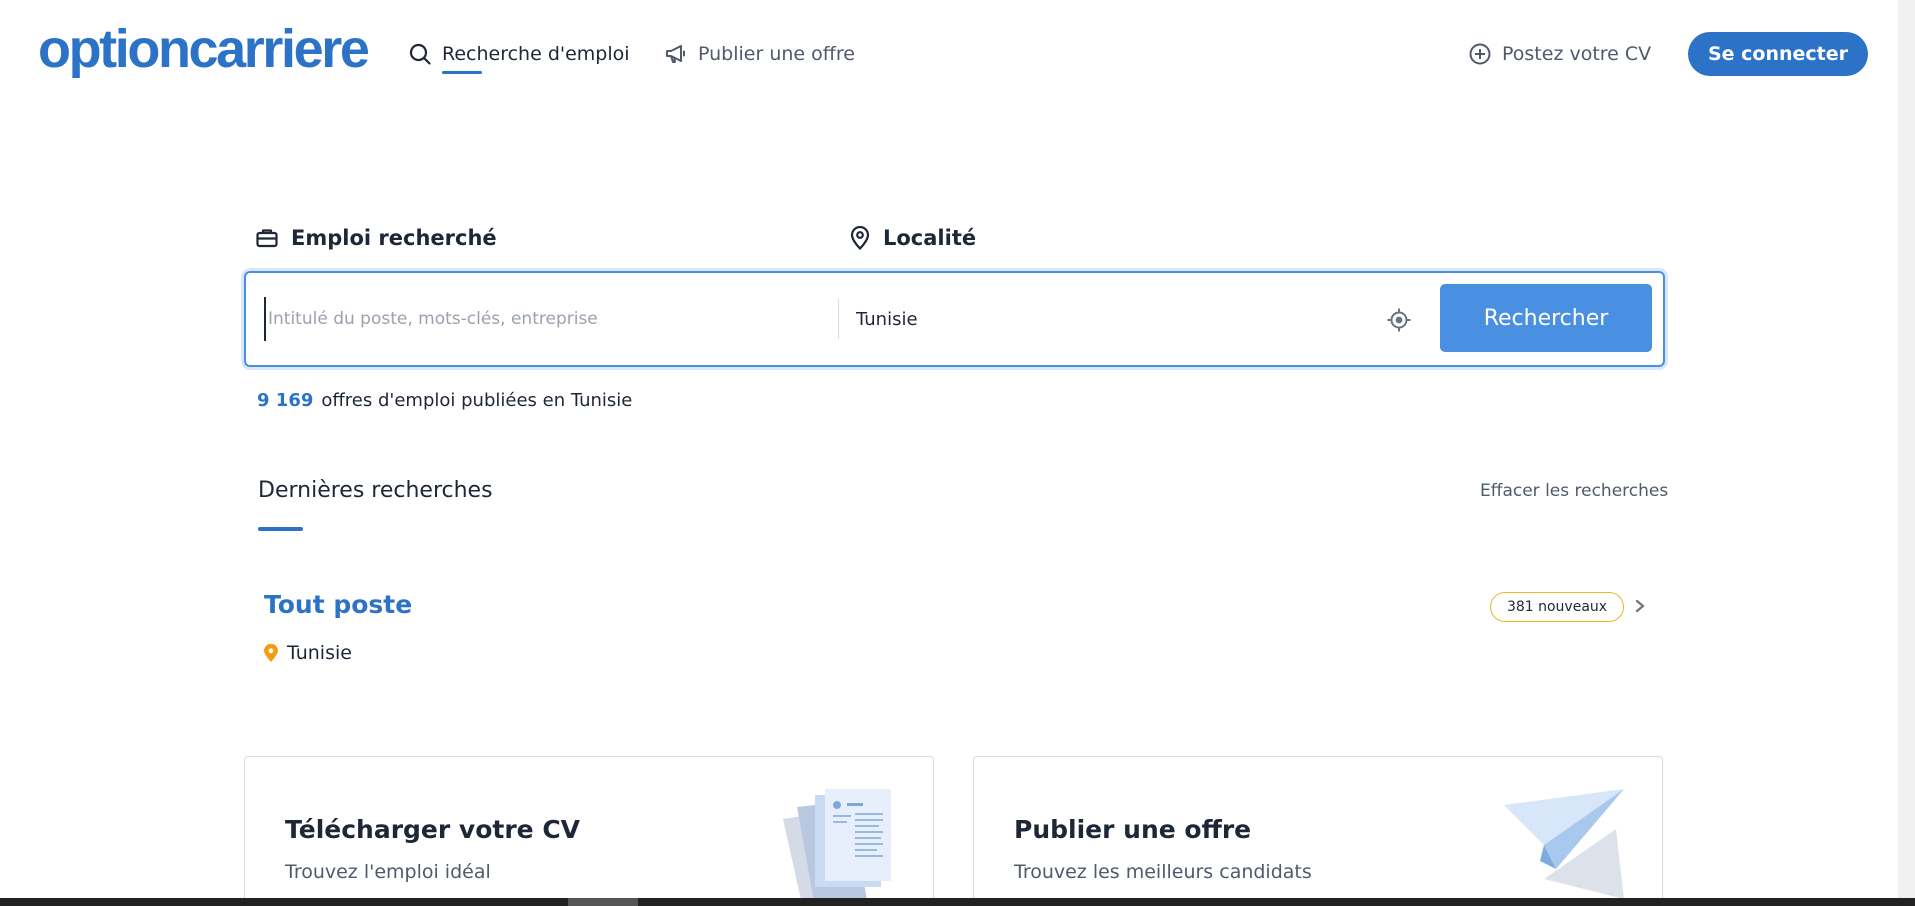  Describe the element at coordinates (204, 49) in the screenshot. I see `site-logo: optioncarriere` at that location.